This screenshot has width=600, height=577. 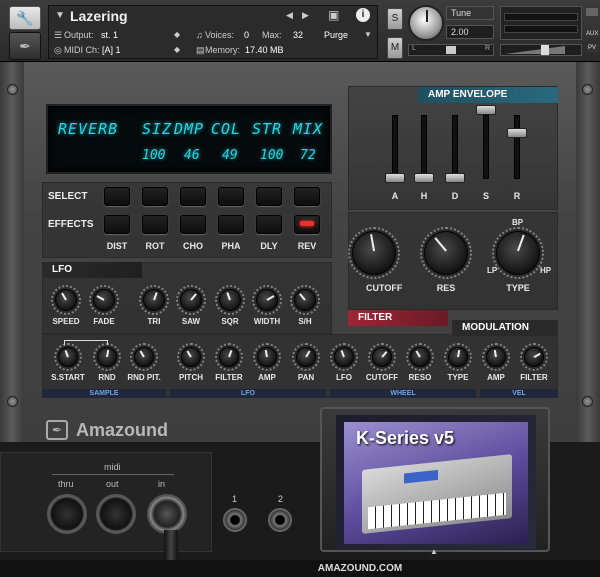 What do you see at coordinates (517, 196) in the screenshot?
I see `amp-r-label: R` at bounding box center [517, 196].